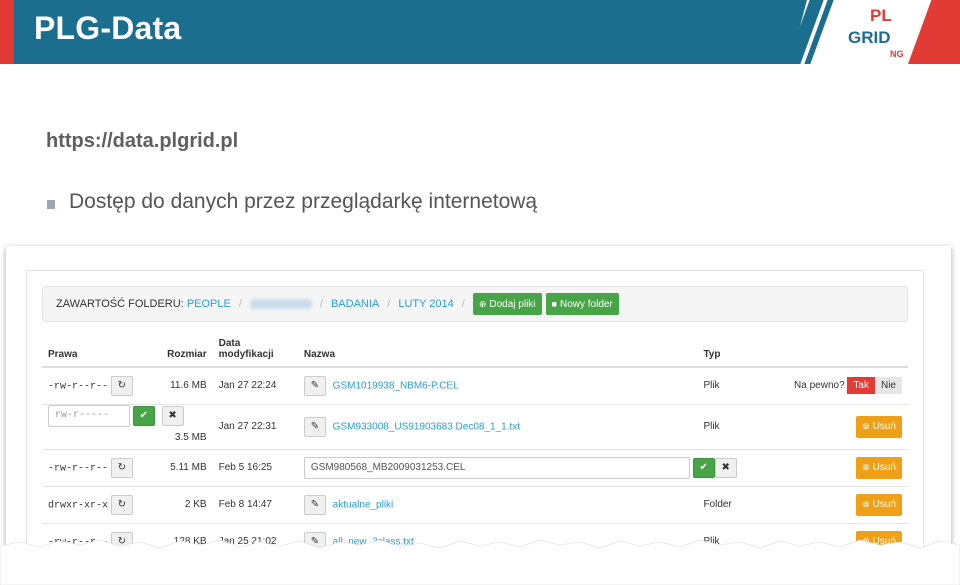 The height and width of the screenshot is (585, 960). What do you see at coordinates (143, 415) in the screenshot?
I see `accept-perms-button: ✔` at bounding box center [143, 415].